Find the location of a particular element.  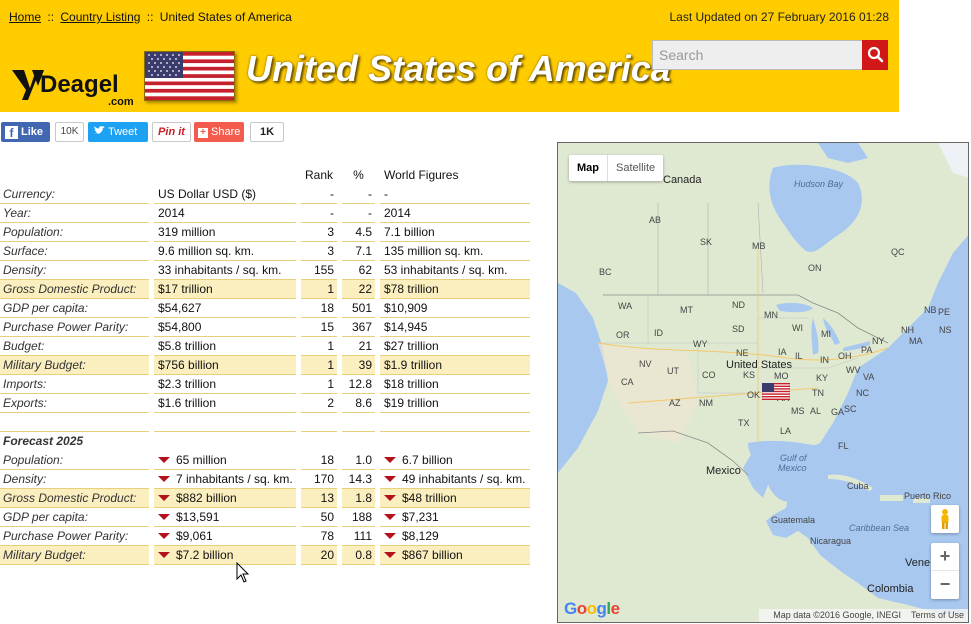

row-rank: 20 is located at coordinates (319, 555).